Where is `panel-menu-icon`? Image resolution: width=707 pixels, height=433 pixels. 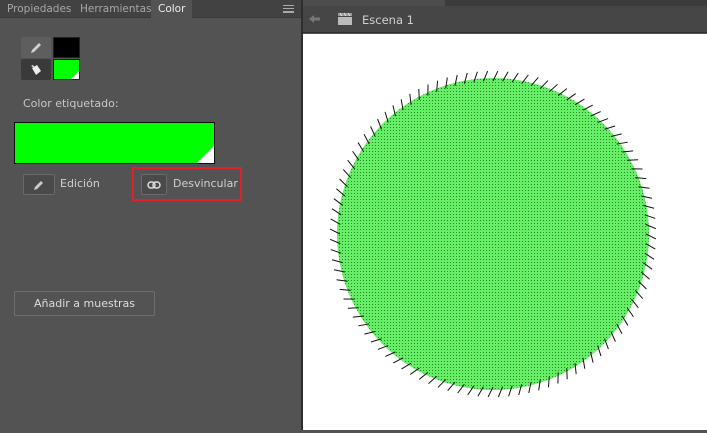
panel-menu-icon is located at coordinates (288, 9).